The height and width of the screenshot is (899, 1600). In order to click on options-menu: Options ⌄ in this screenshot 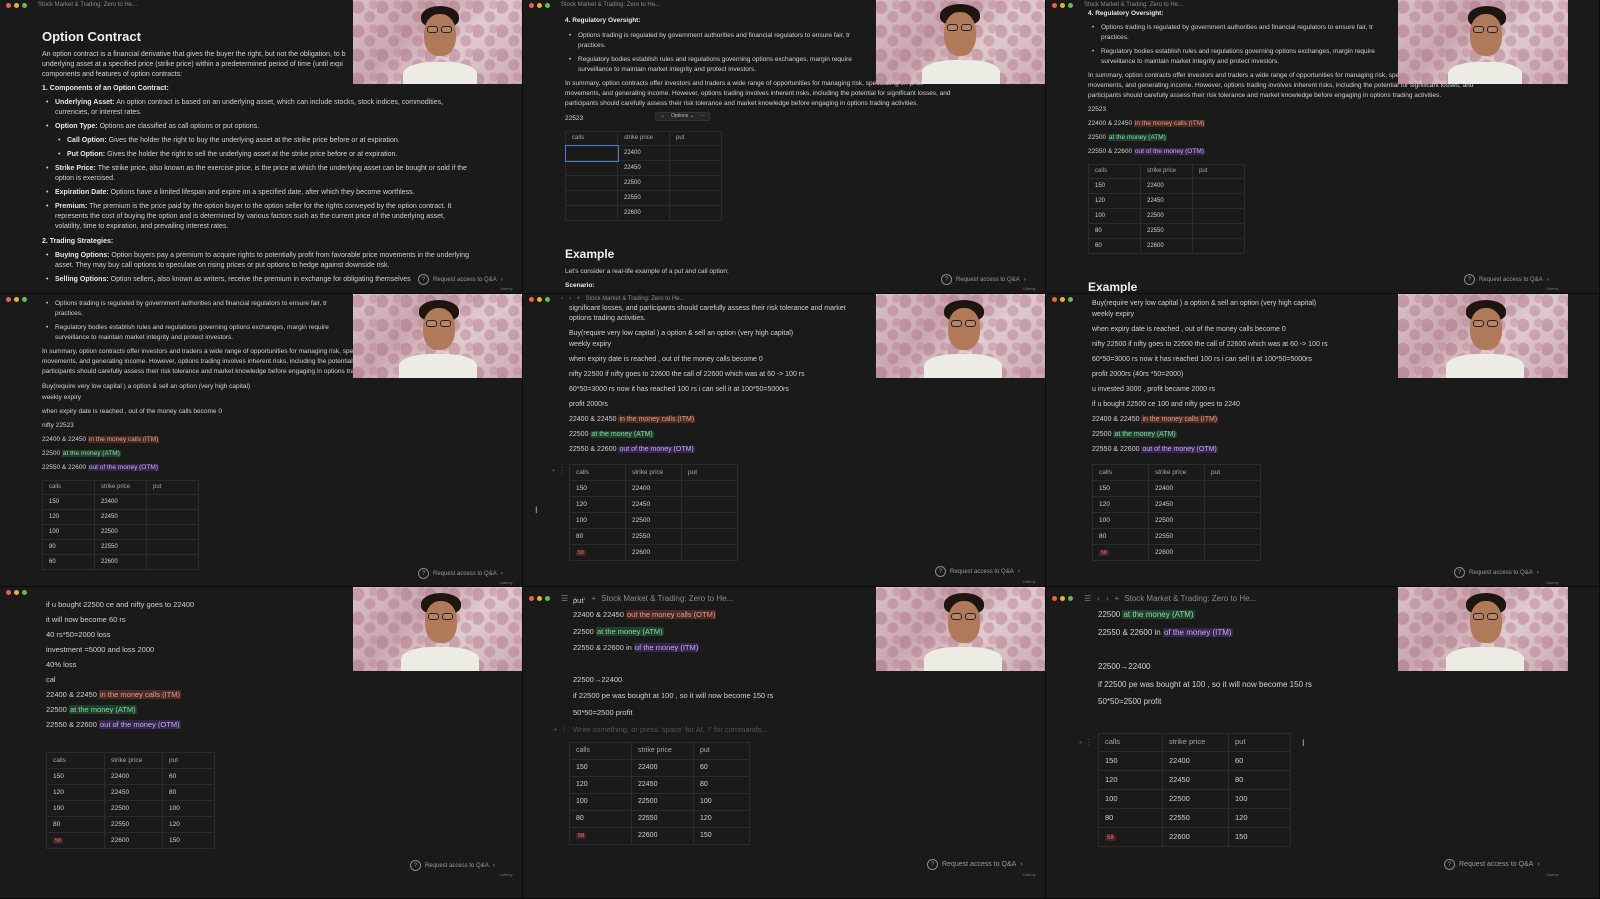, I will do `click(682, 116)`.